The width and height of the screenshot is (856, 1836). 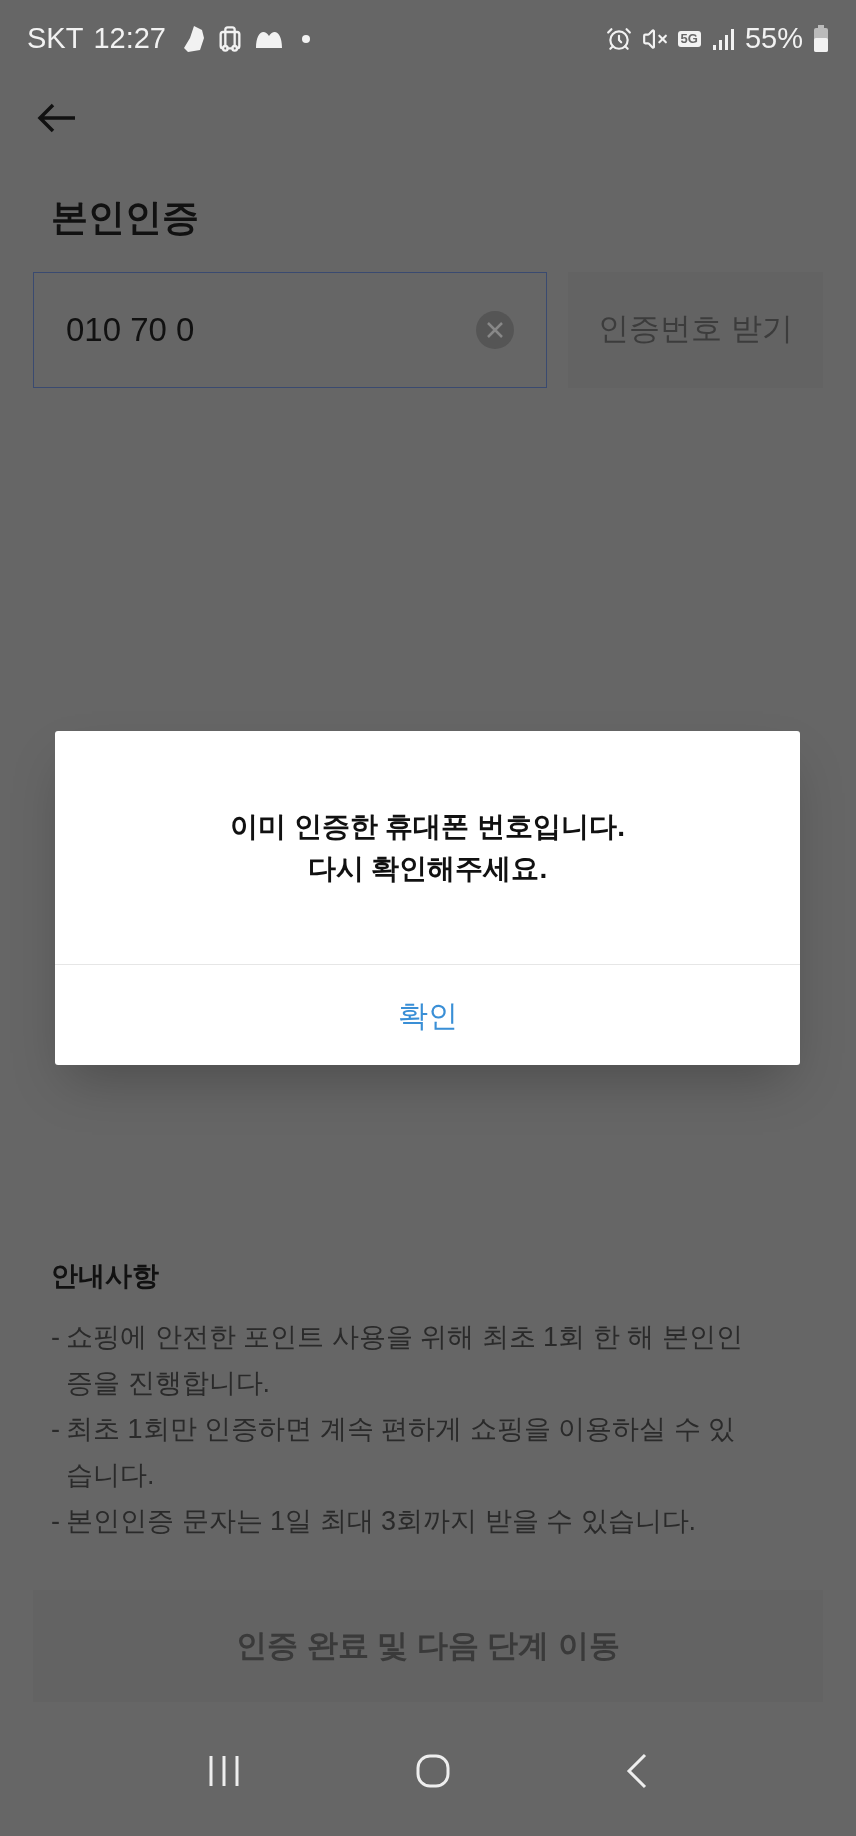 What do you see at coordinates (618, 39) in the screenshot?
I see `alarm-icon` at bounding box center [618, 39].